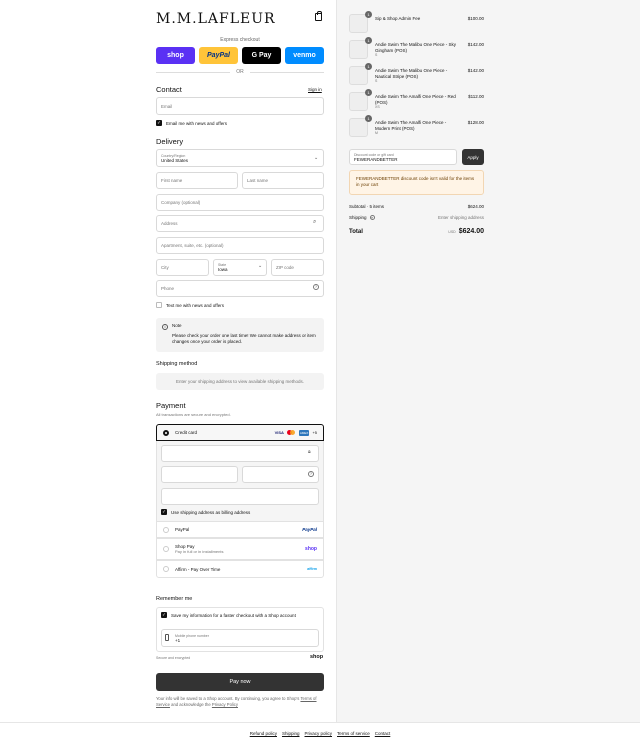 The height and width of the screenshot is (743, 640). What do you see at coordinates (240, 569) in the screenshot?
I see `affirm-option: Affirm - Pay Over Time affirm` at bounding box center [240, 569].